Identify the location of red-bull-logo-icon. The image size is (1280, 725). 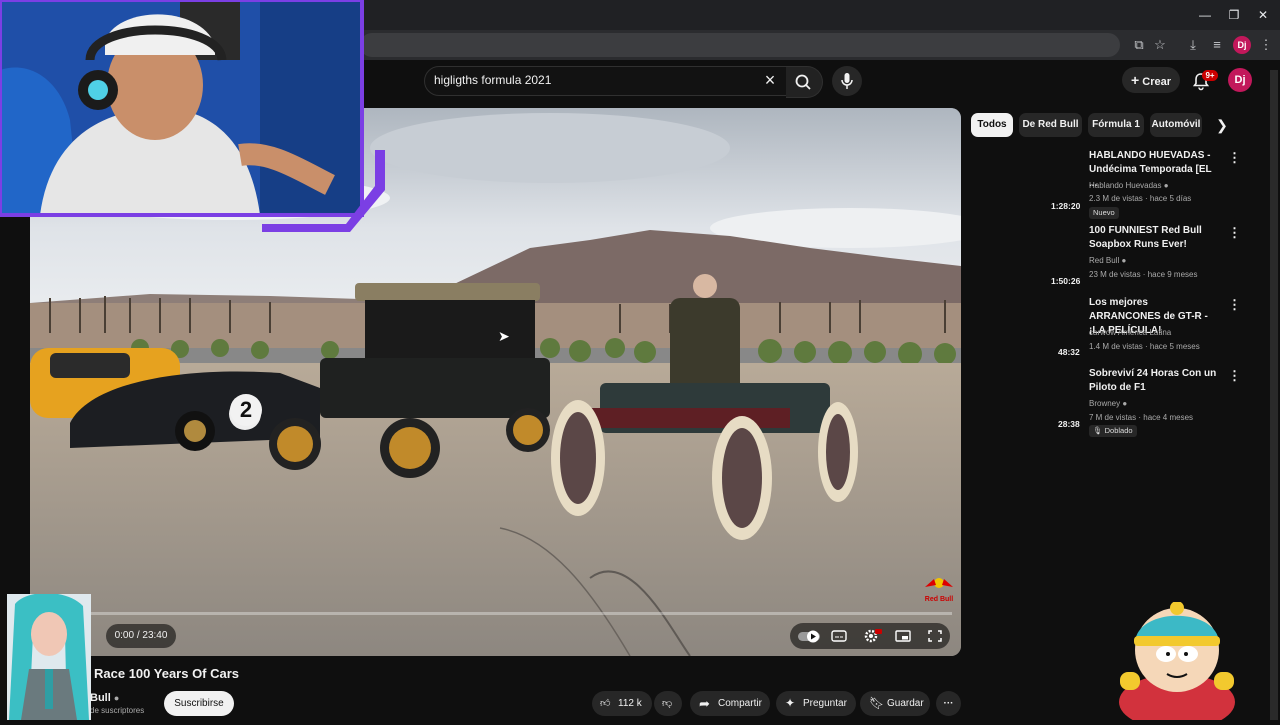
(939, 583).